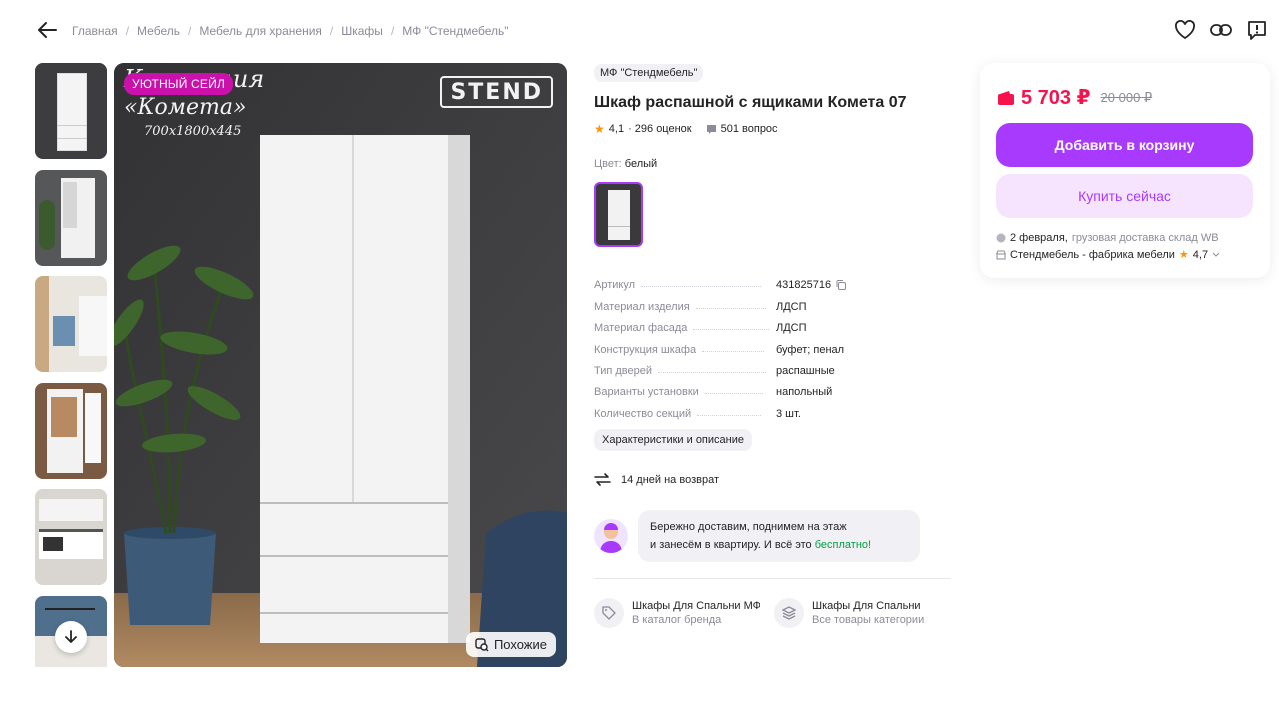 Image resolution: width=1279 pixels, height=707 pixels. I want to click on similar-icon, so click(482, 644).